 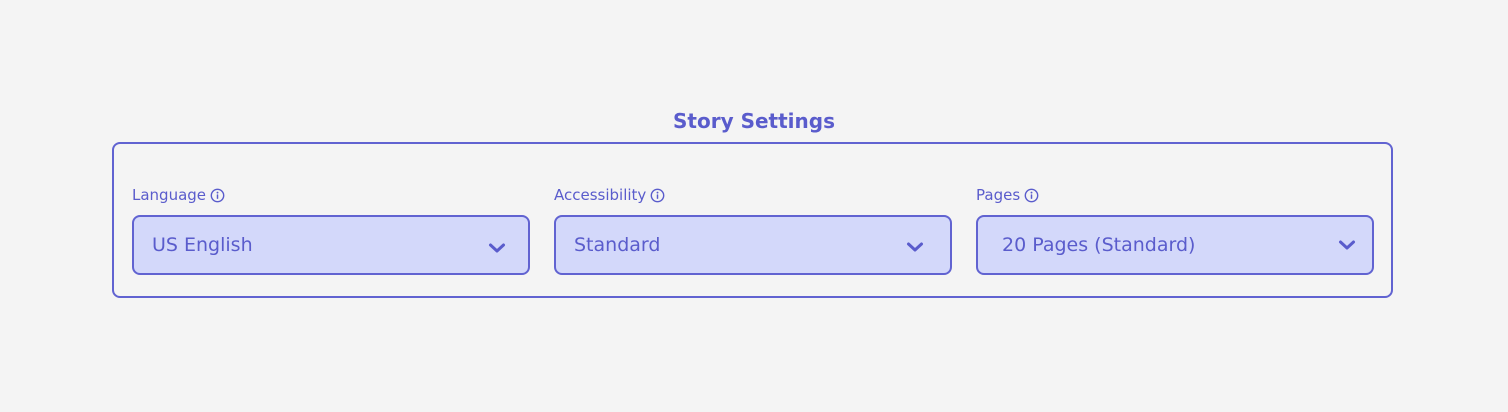 I want to click on language-select: US English, so click(x=331, y=245).